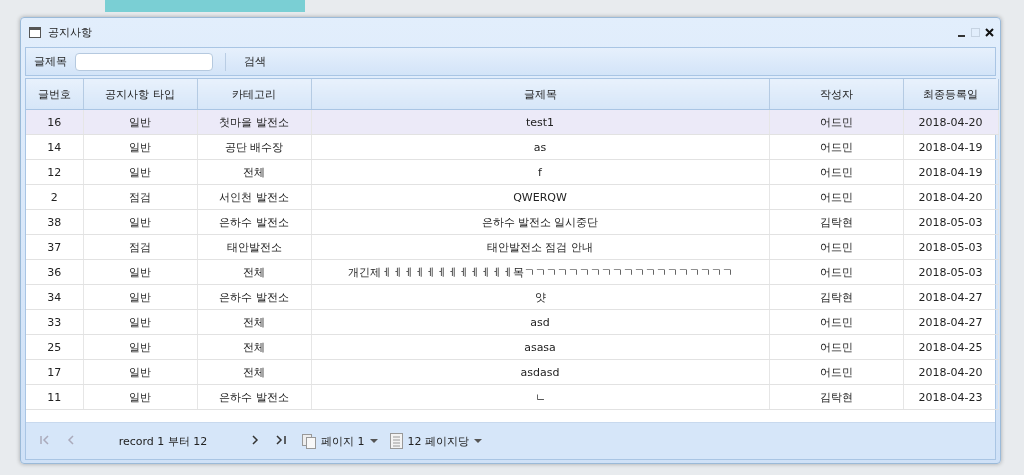 The image size is (1024, 475). I want to click on table-row: 36 일반 전체 개긴제ㅔㅔㅔㅔㅔㅔㅔㅔㅔㅔㅔㅔ목ㄱㄱㄱㄱㄱㄱㄱㄱㄱㄱㄱㄱㄱㄱㄱㄱㄱㄱㄱ 어드민 2018-05-03, so click(512, 272).